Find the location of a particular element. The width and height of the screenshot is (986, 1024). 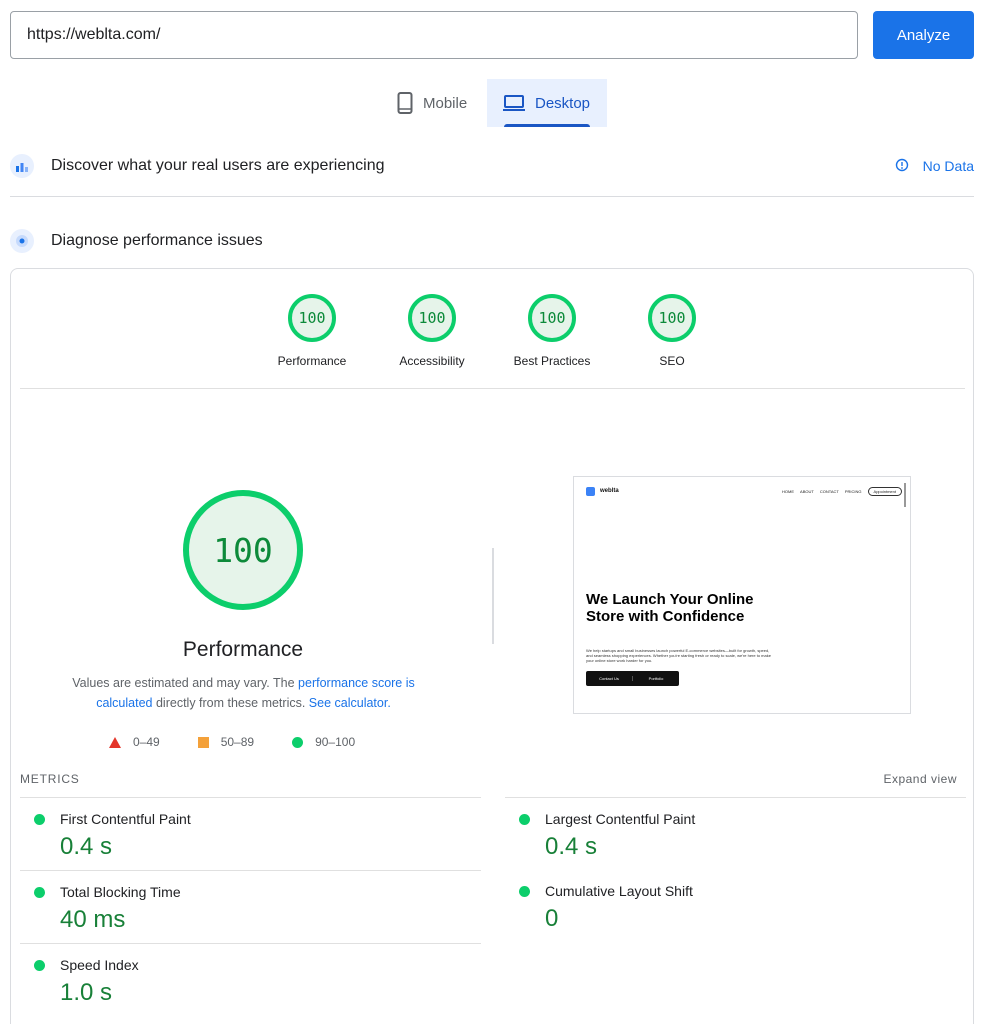

performance-title: Performance is located at coordinates (243, 649).